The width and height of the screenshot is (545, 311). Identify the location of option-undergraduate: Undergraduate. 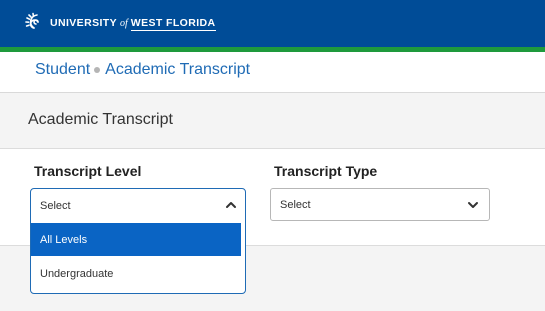
(136, 273).